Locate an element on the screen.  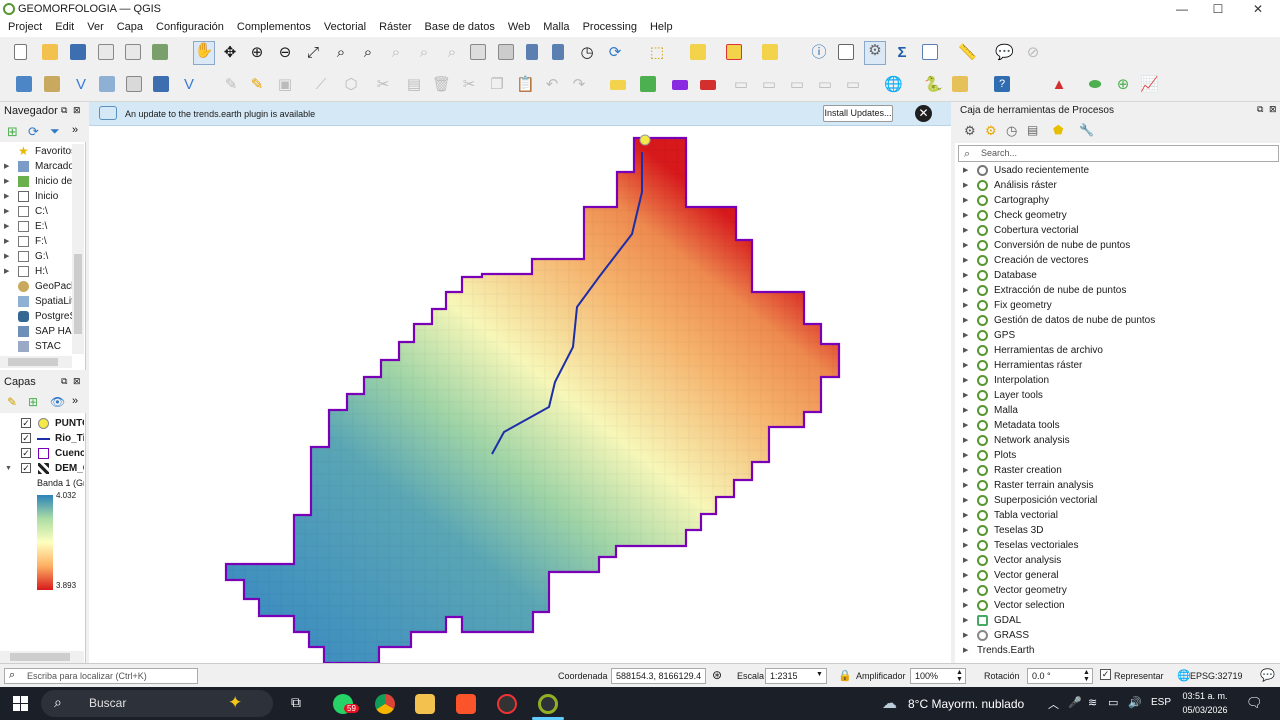
lock-icon: 🔒 is located at coordinates (845, 675).